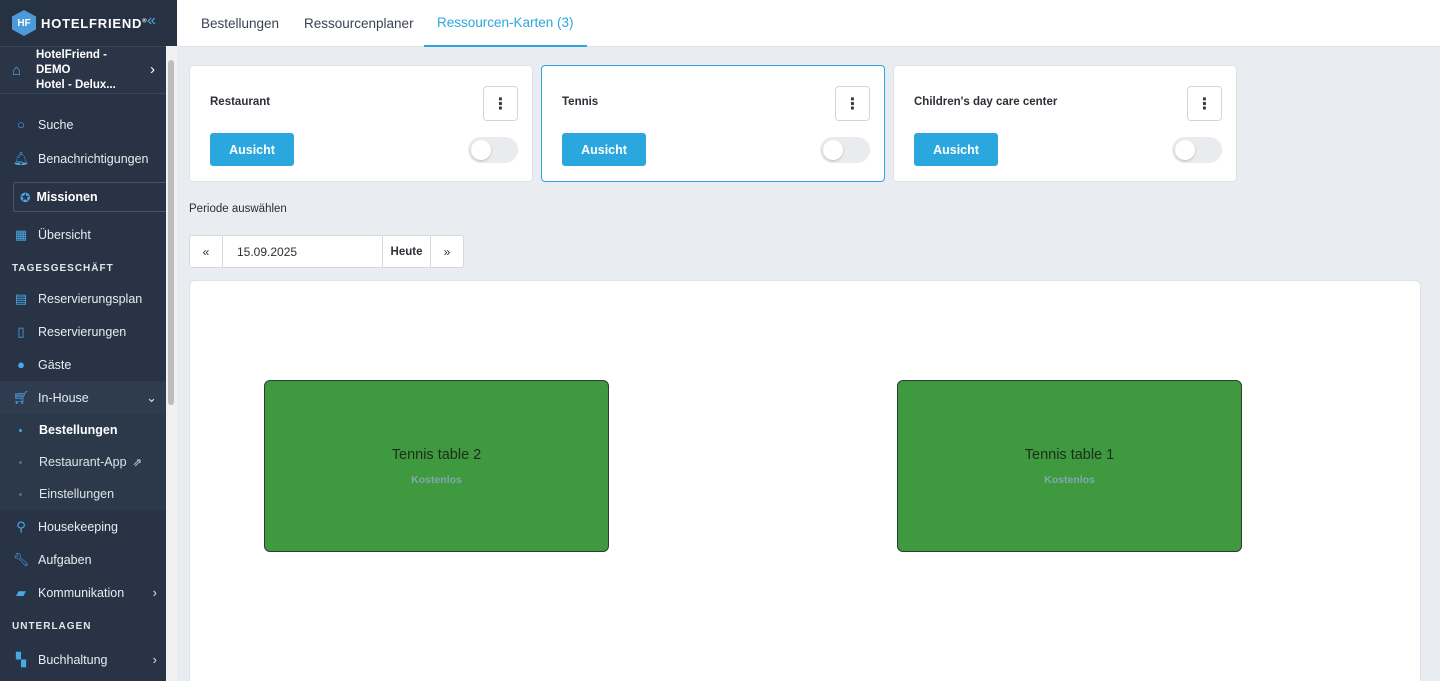 The height and width of the screenshot is (681, 1440). I want to click on date-input: 15.09.2025, so click(303, 251).